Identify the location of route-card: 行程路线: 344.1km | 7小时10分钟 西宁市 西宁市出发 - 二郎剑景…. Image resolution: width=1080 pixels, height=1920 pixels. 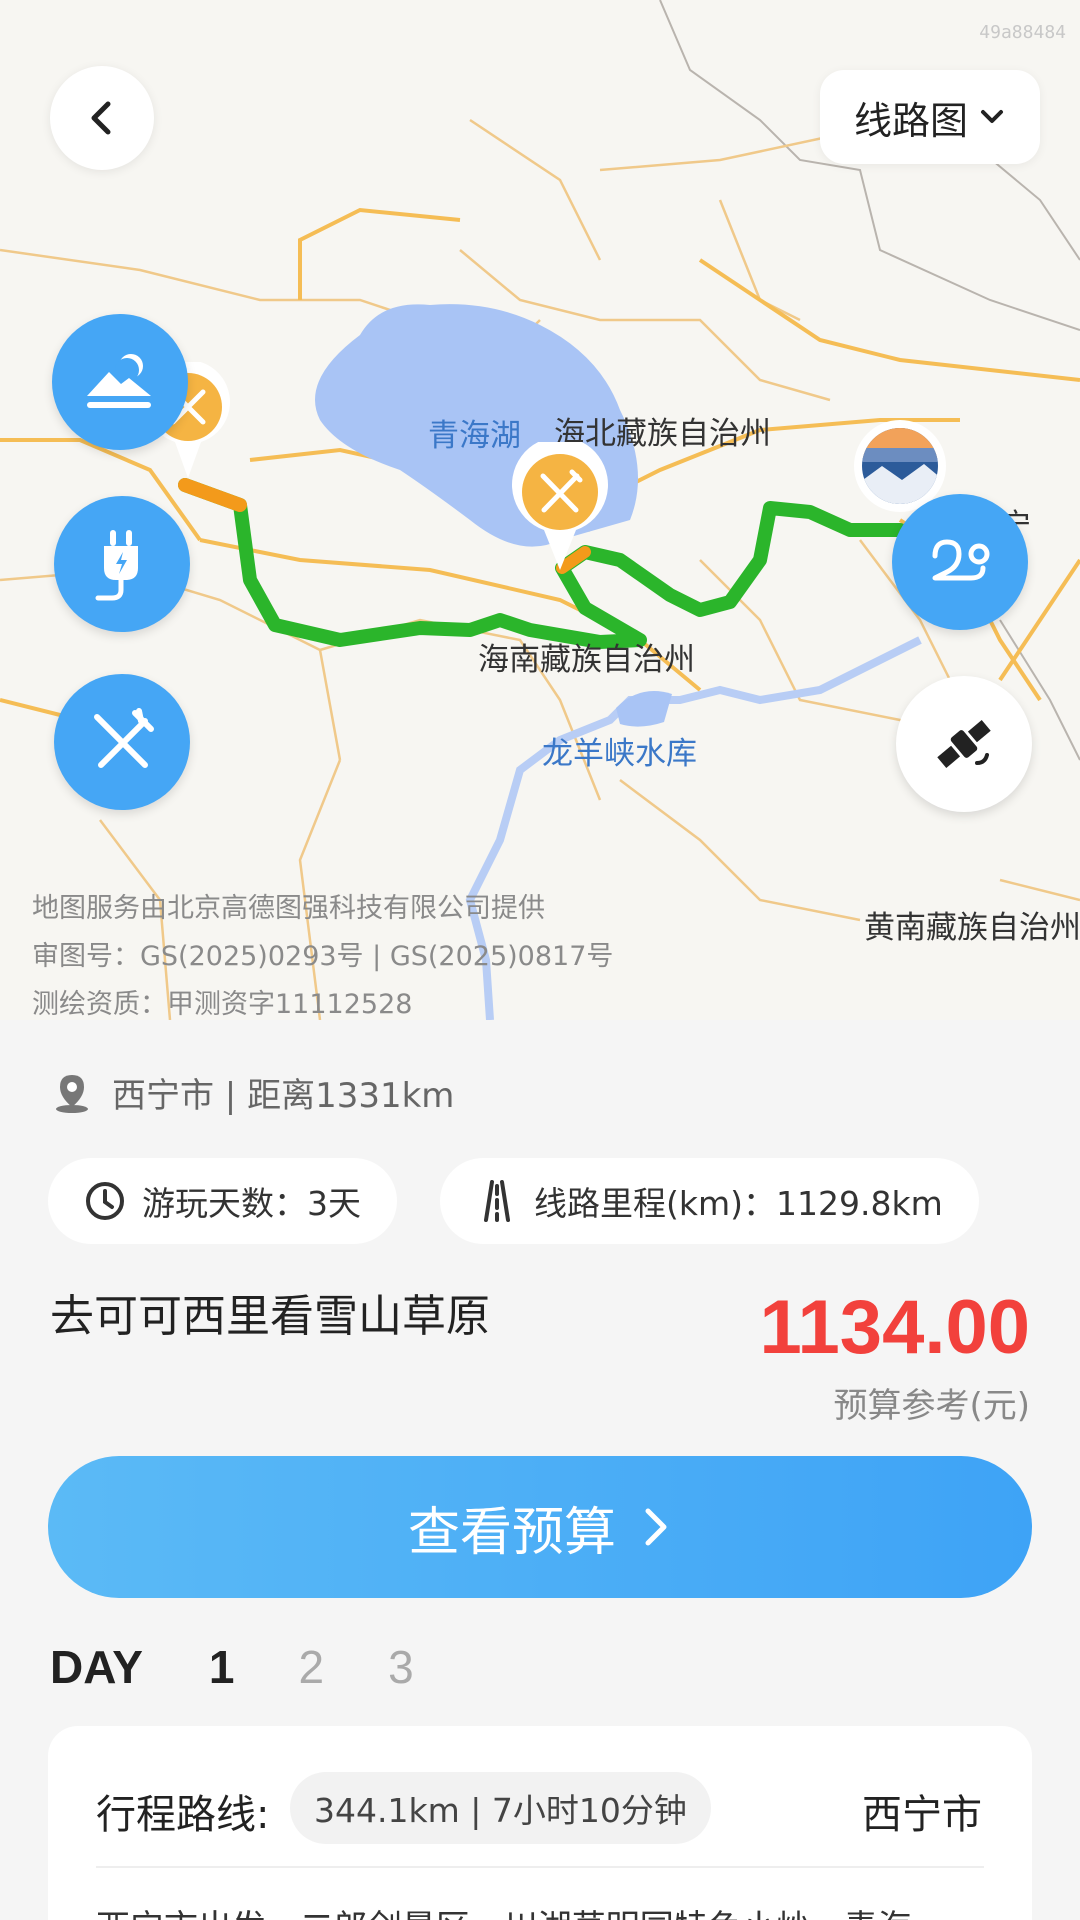
(540, 1823).